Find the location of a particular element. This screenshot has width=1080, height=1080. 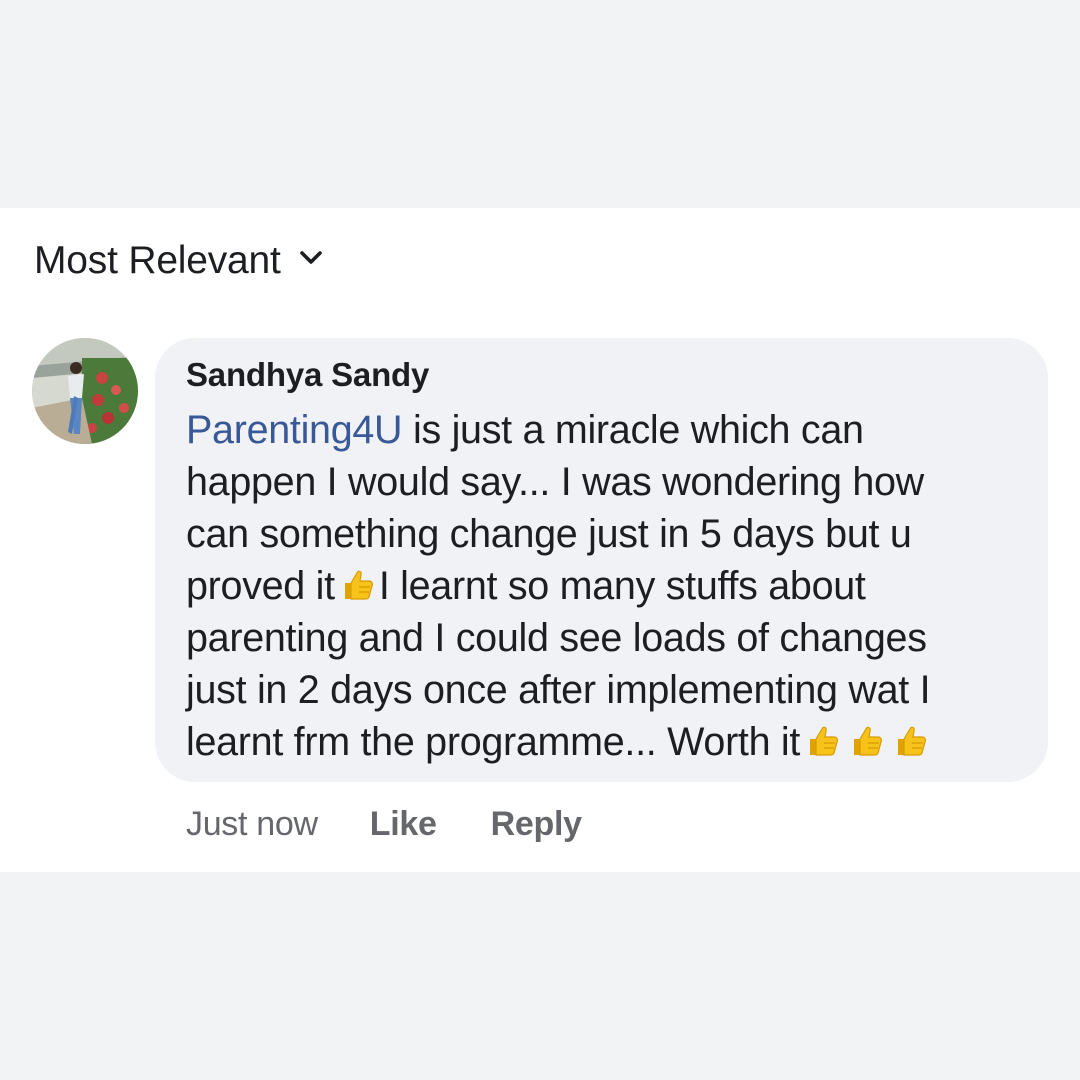

mention-link: Parenting4U is located at coordinates (294, 430).